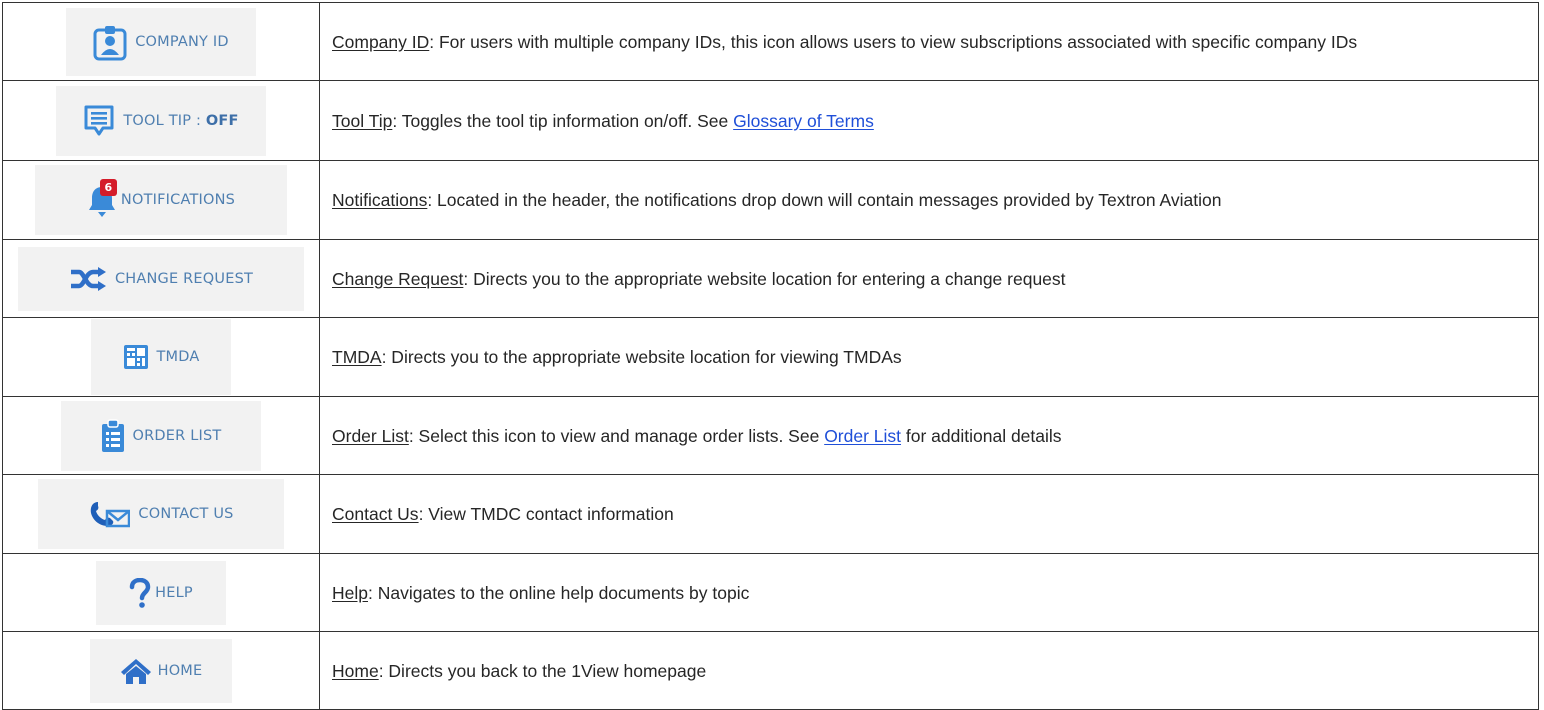 The image size is (1544, 710). Describe the element at coordinates (108, 187) in the screenshot. I see `notification-count-badge: 6` at that location.